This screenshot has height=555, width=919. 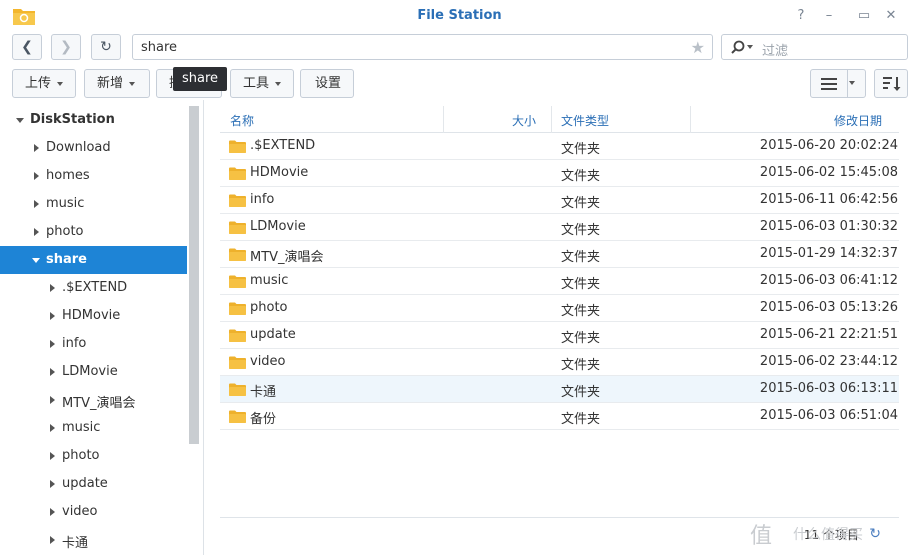 What do you see at coordinates (828, 307) in the screenshot?
I see `file-modified: 2015-06-03 05:13:26` at bounding box center [828, 307].